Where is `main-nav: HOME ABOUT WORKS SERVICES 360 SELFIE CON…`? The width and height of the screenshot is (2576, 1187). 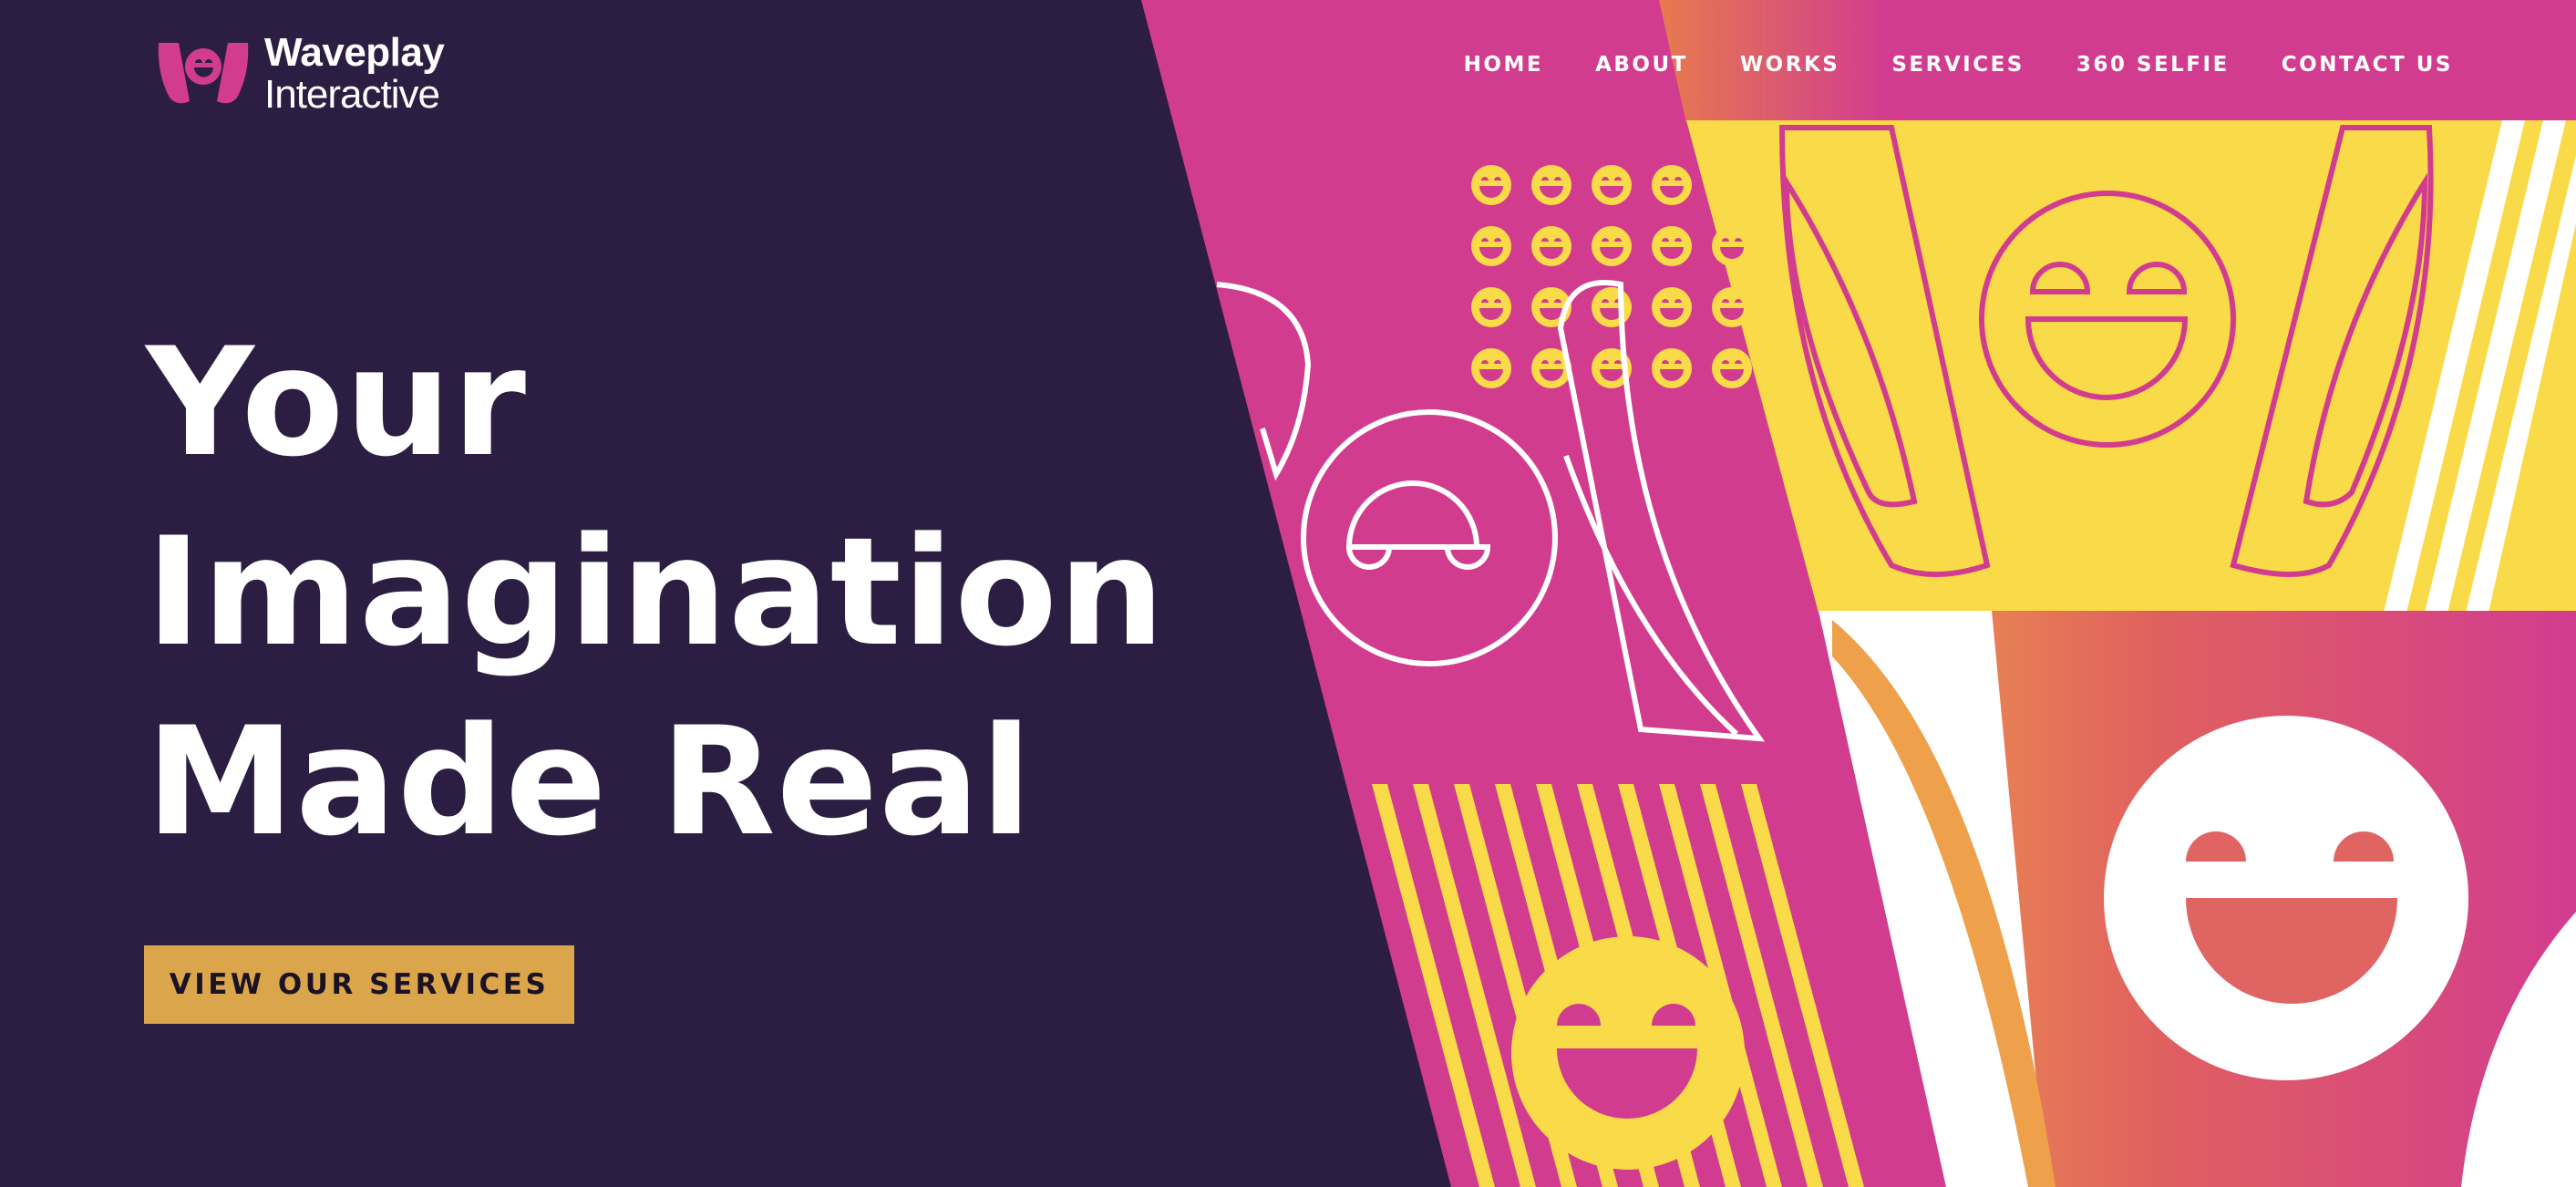 main-nav: HOME ABOUT WORKS SERVICES 360 SELFIE CON… is located at coordinates (1958, 65).